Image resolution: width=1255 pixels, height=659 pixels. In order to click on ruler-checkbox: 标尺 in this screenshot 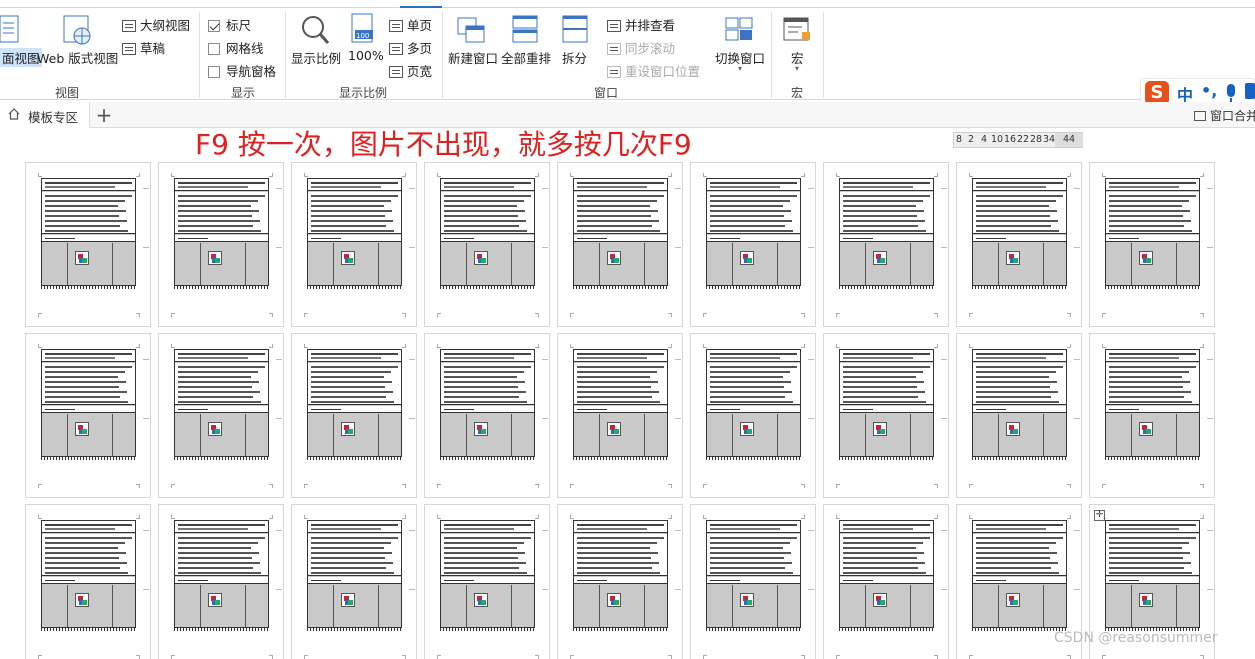, I will do `click(229, 24)`.